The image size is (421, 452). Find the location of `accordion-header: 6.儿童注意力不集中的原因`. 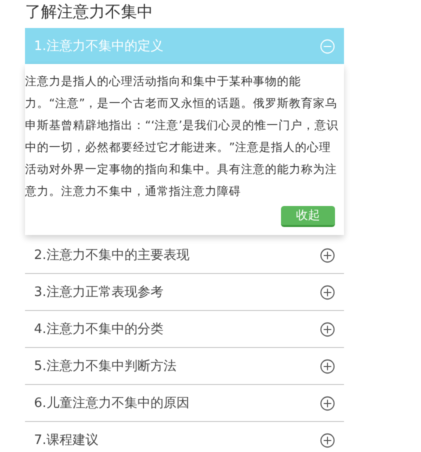

accordion-header: 6.儿童注意力不集中的原因 is located at coordinates (184, 403).